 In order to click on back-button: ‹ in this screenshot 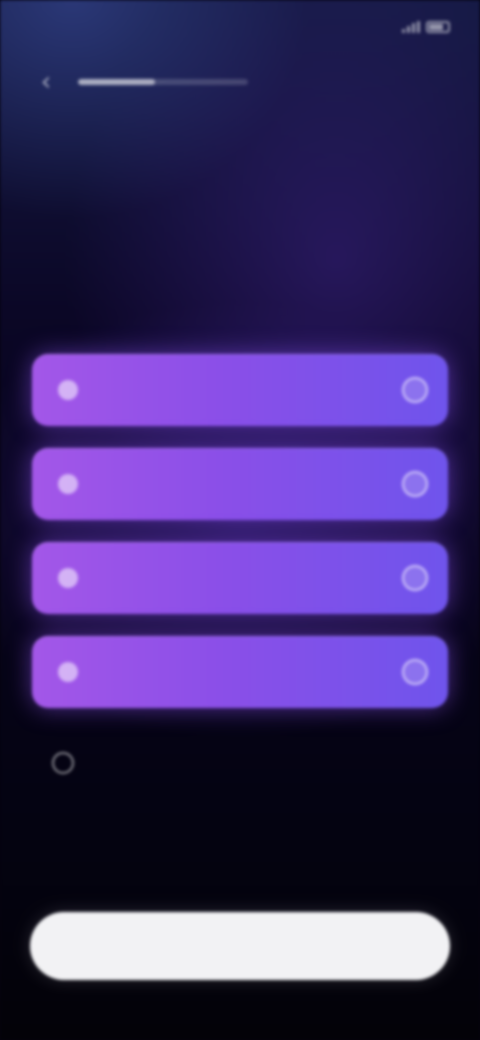, I will do `click(46, 82)`.